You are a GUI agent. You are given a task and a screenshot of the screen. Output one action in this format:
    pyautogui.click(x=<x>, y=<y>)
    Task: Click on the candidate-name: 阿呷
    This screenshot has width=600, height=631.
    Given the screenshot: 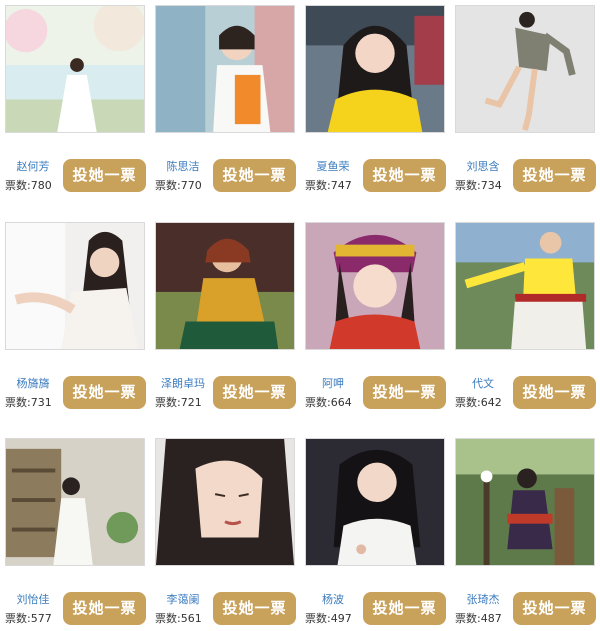 What is the action you would take?
    pyautogui.click(x=333, y=383)
    